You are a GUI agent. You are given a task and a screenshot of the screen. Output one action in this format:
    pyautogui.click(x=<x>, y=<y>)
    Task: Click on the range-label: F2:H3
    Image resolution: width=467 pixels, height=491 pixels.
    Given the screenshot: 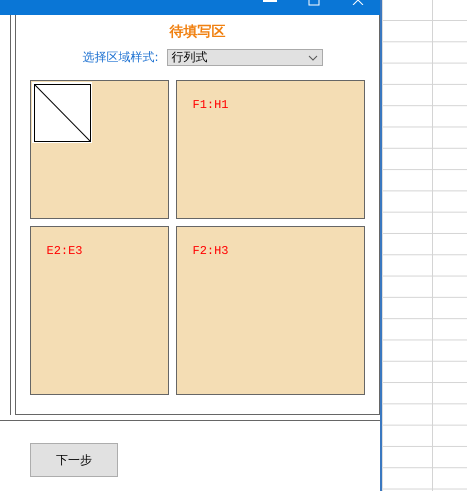 What is the action you would take?
    pyautogui.click(x=210, y=251)
    